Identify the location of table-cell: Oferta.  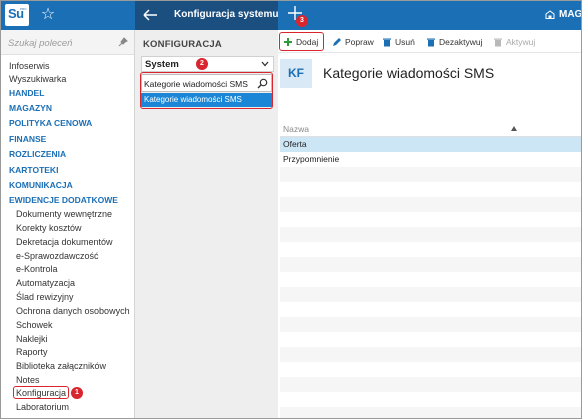
(295, 144).